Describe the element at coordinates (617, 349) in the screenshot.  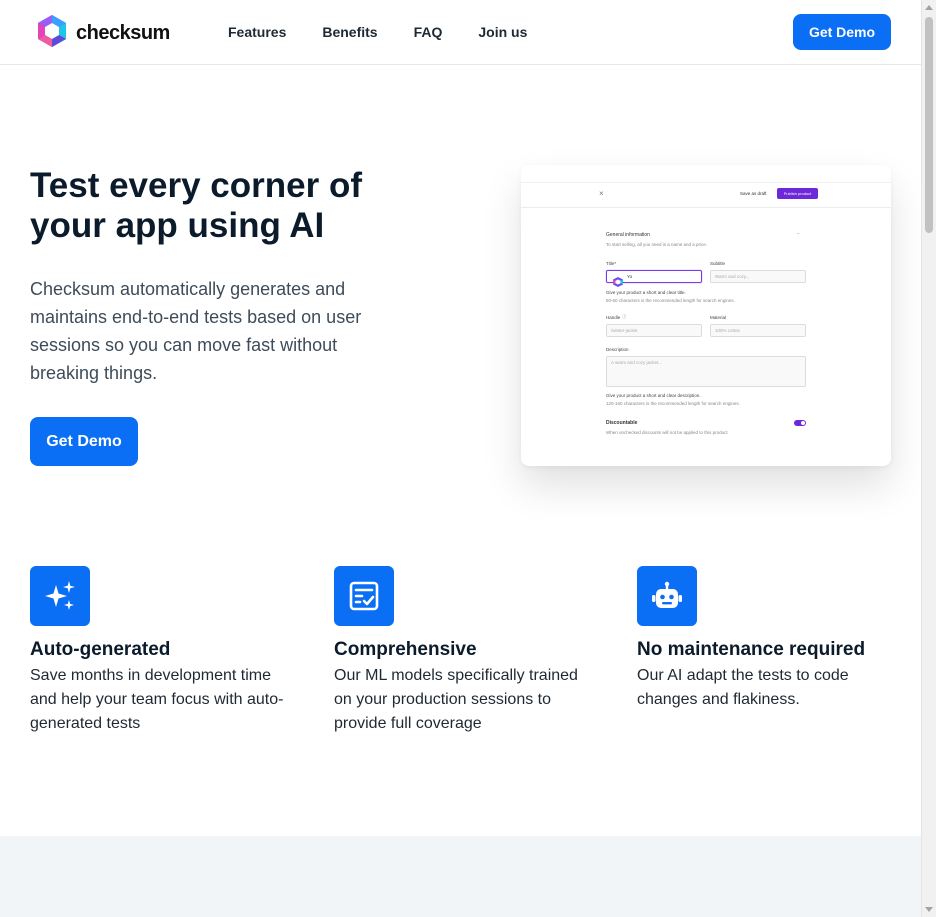
I see `preview-description-label: Description` at that location.